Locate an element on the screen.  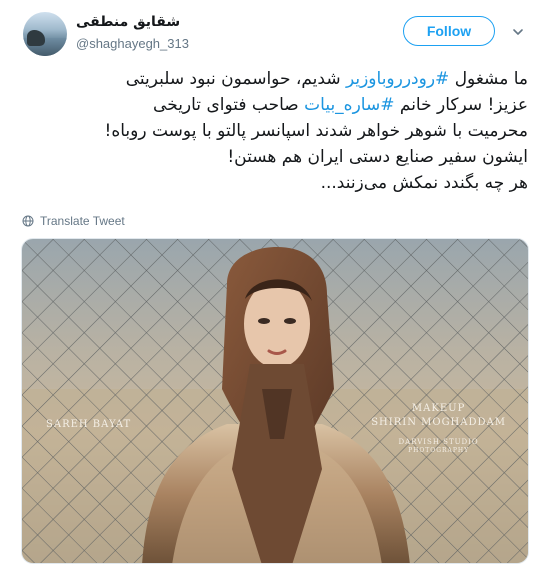
follow-button: Follow is located at coordinates (449, 31).